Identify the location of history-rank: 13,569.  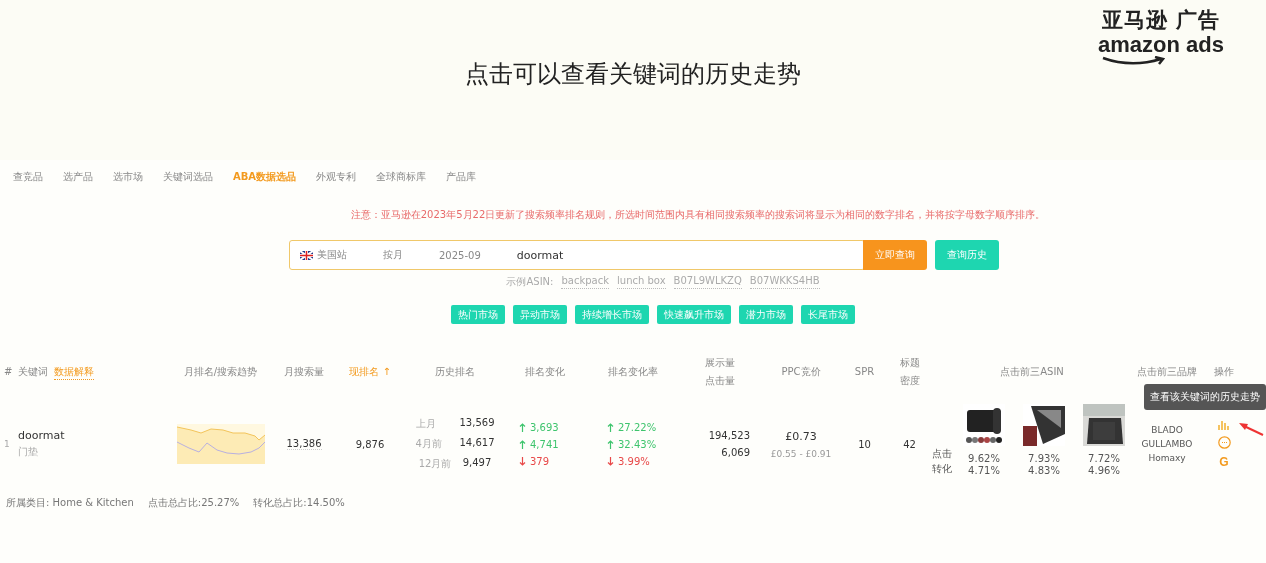
(477, 423).